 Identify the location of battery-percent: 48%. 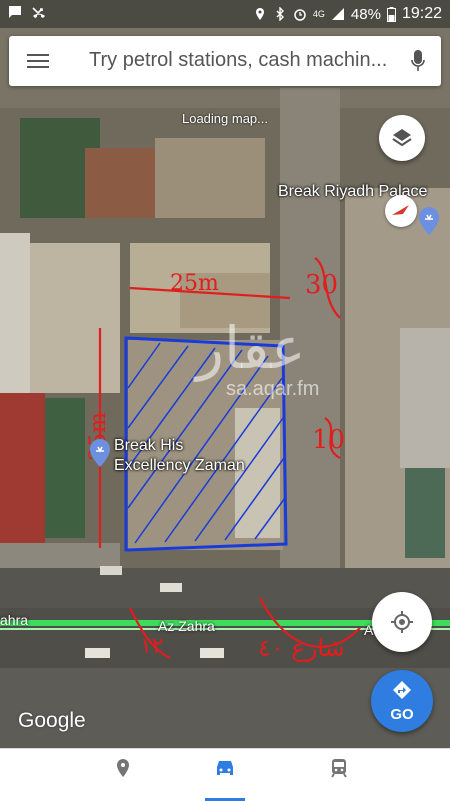
(365, 14).